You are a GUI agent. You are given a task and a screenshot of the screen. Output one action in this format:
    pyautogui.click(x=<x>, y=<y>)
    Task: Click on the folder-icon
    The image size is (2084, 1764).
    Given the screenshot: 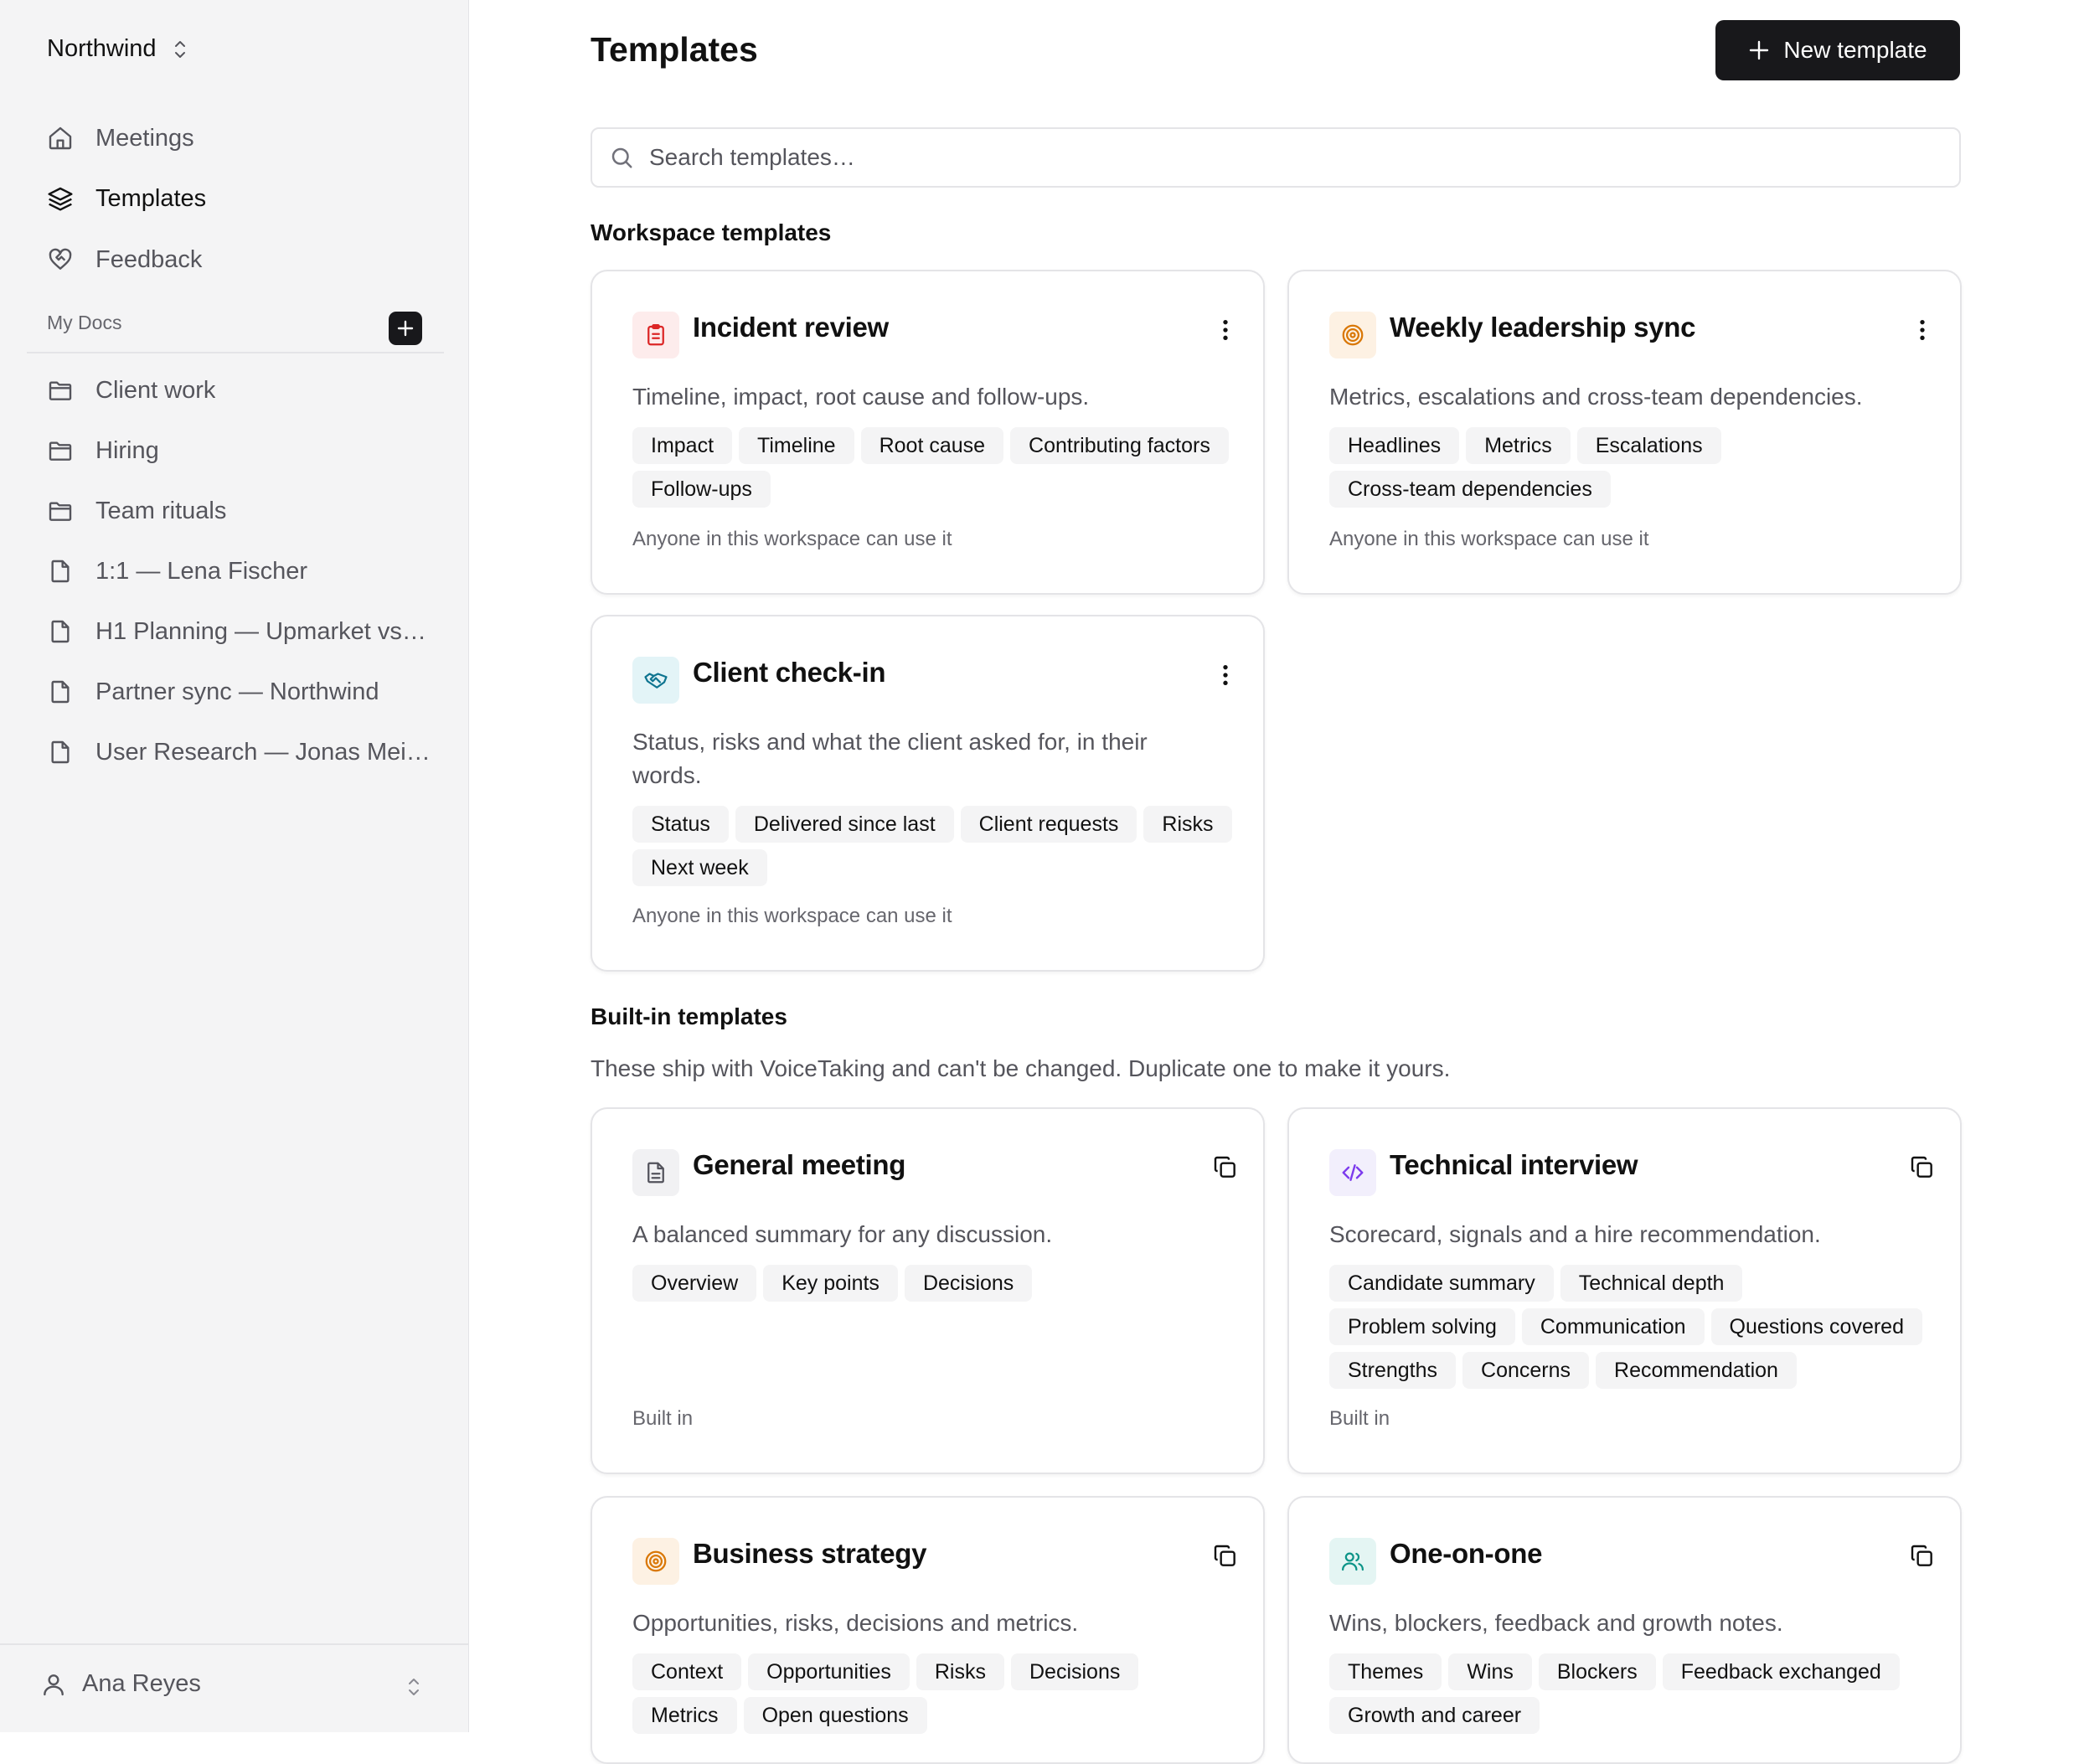 What is the action you would take?
    pyautogui.click(x=60, y=451)
    